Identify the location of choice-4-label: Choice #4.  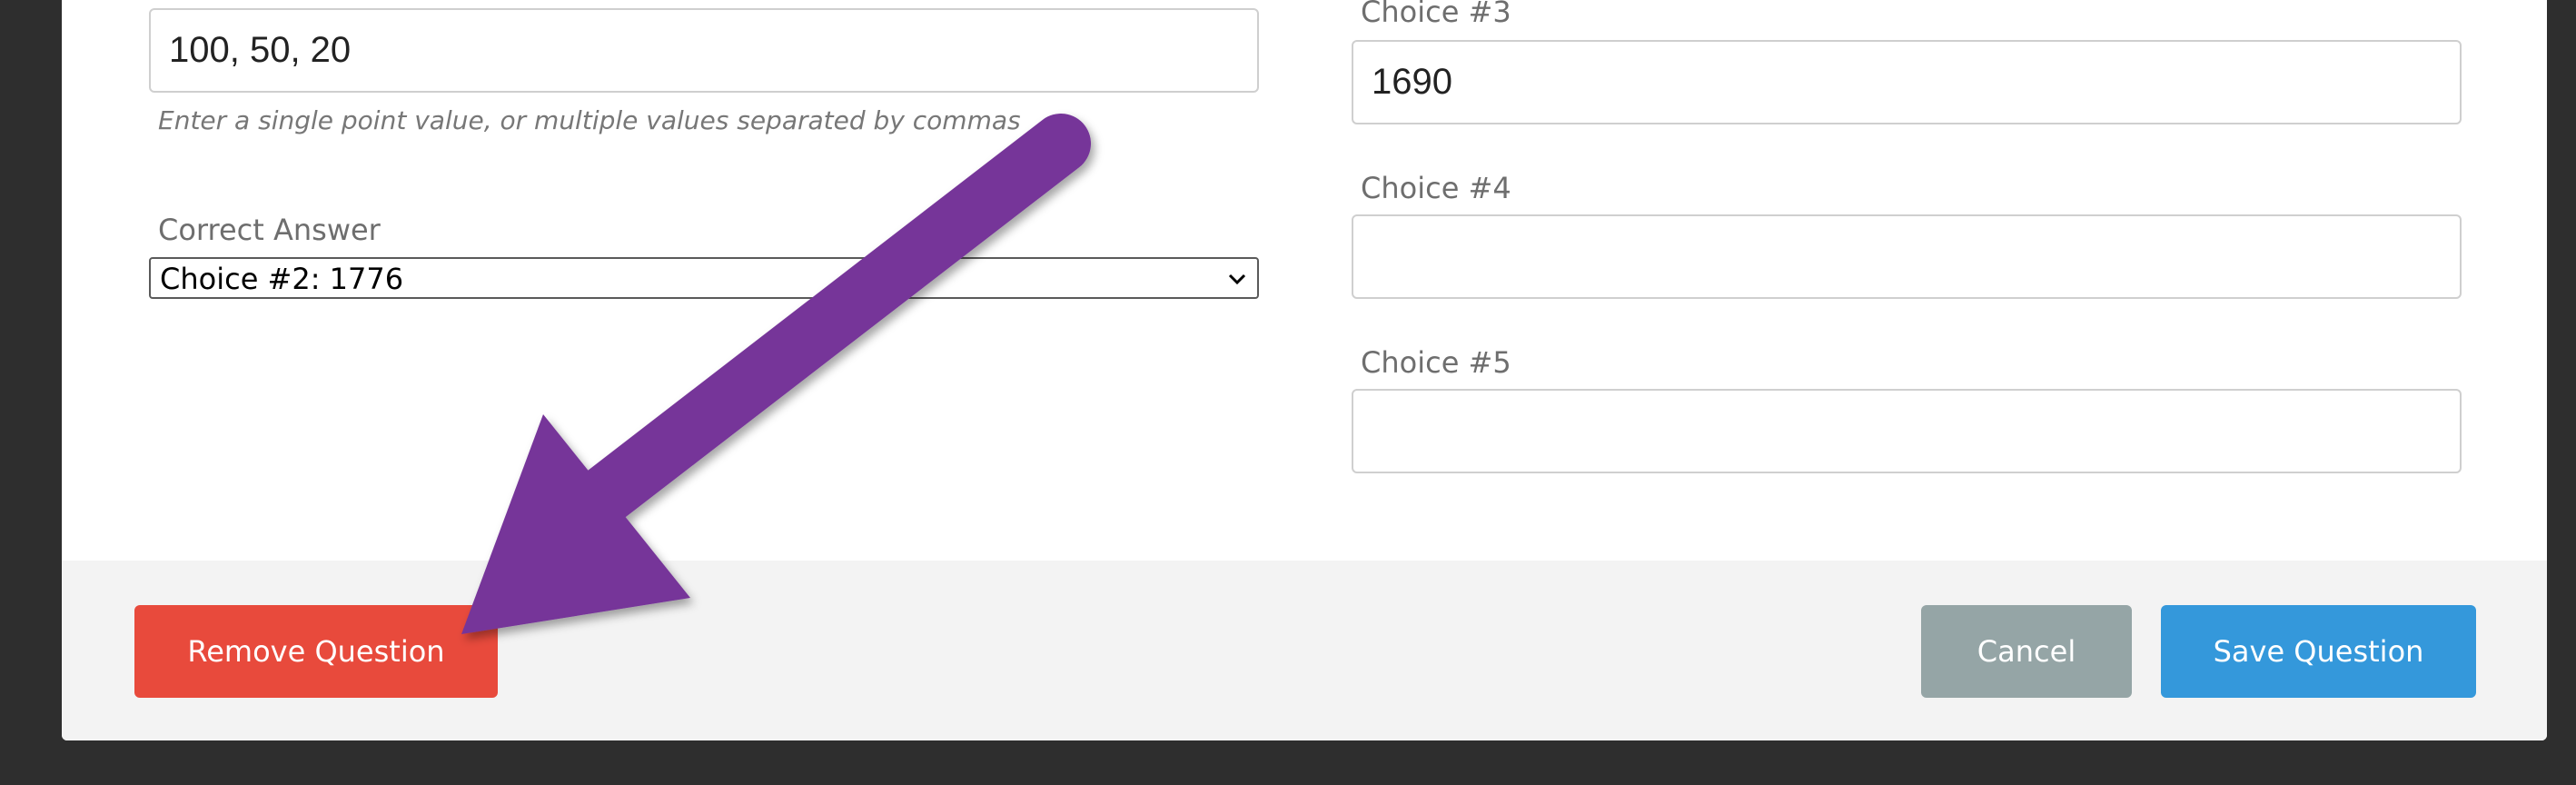
(1436, 188).